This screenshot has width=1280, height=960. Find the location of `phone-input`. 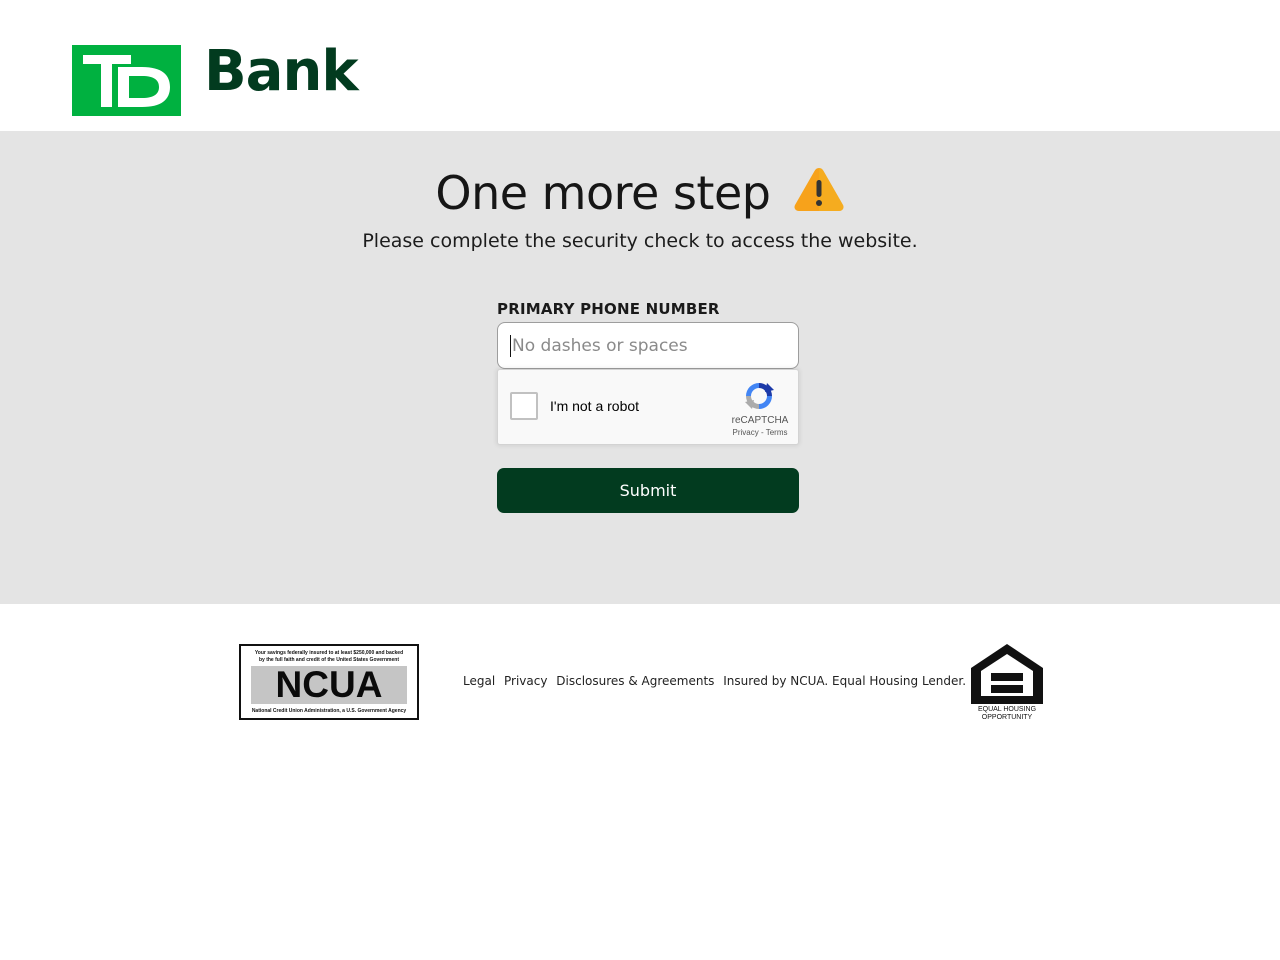

phone-input is located at coordinates (648, 345).